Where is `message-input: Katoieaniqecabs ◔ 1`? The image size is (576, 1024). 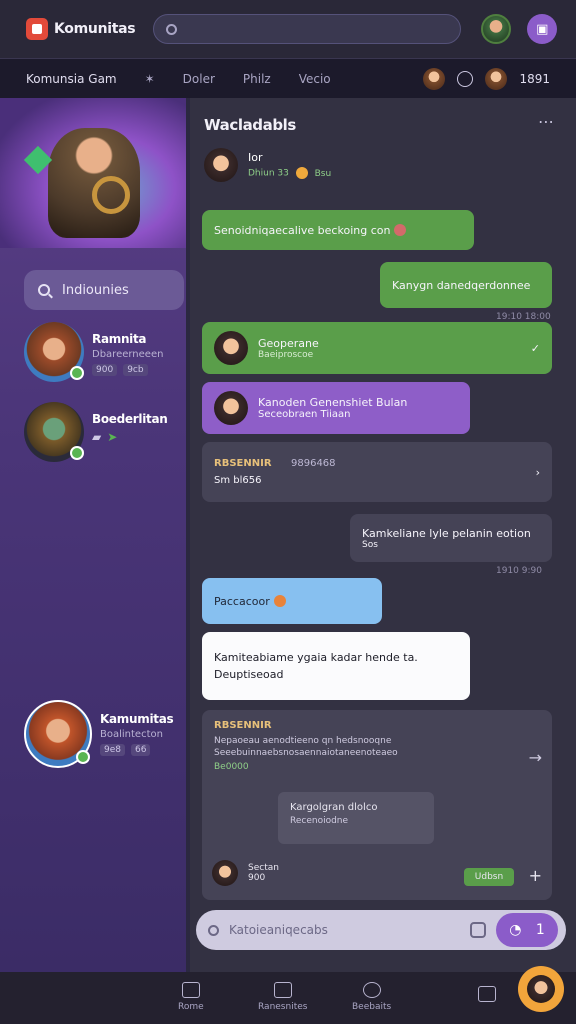 message-input: Katoieaniqecabs ◔ 1 is located at coordinates (381, 930).